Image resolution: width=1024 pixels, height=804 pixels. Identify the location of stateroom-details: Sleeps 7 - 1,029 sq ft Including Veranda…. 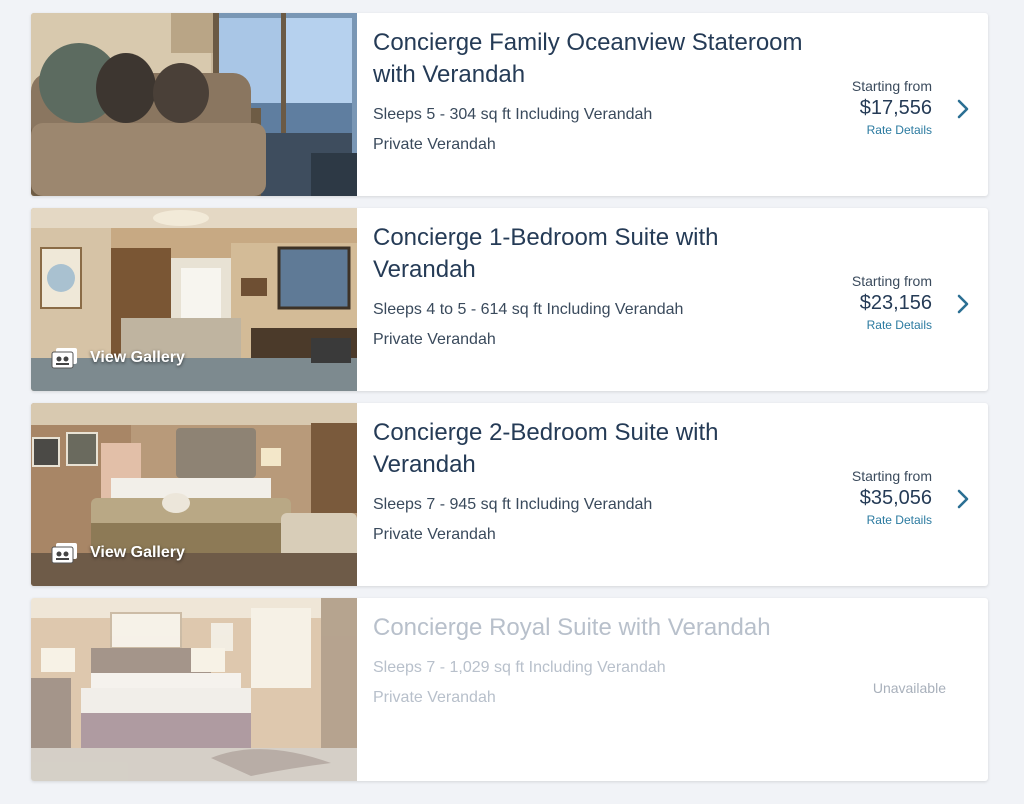
(519, 667).